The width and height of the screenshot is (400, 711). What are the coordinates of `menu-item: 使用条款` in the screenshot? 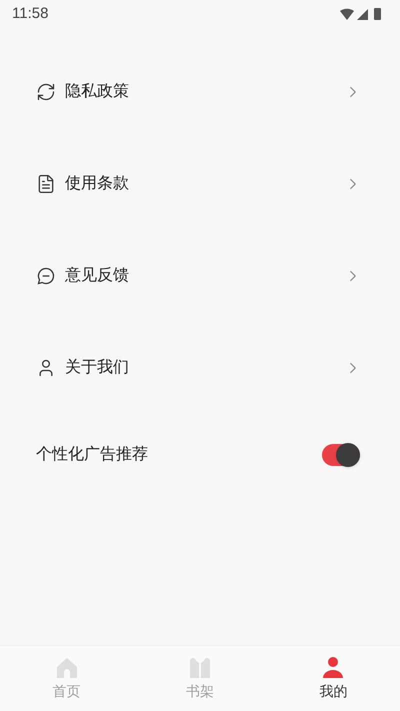 It's located at (200, 184).